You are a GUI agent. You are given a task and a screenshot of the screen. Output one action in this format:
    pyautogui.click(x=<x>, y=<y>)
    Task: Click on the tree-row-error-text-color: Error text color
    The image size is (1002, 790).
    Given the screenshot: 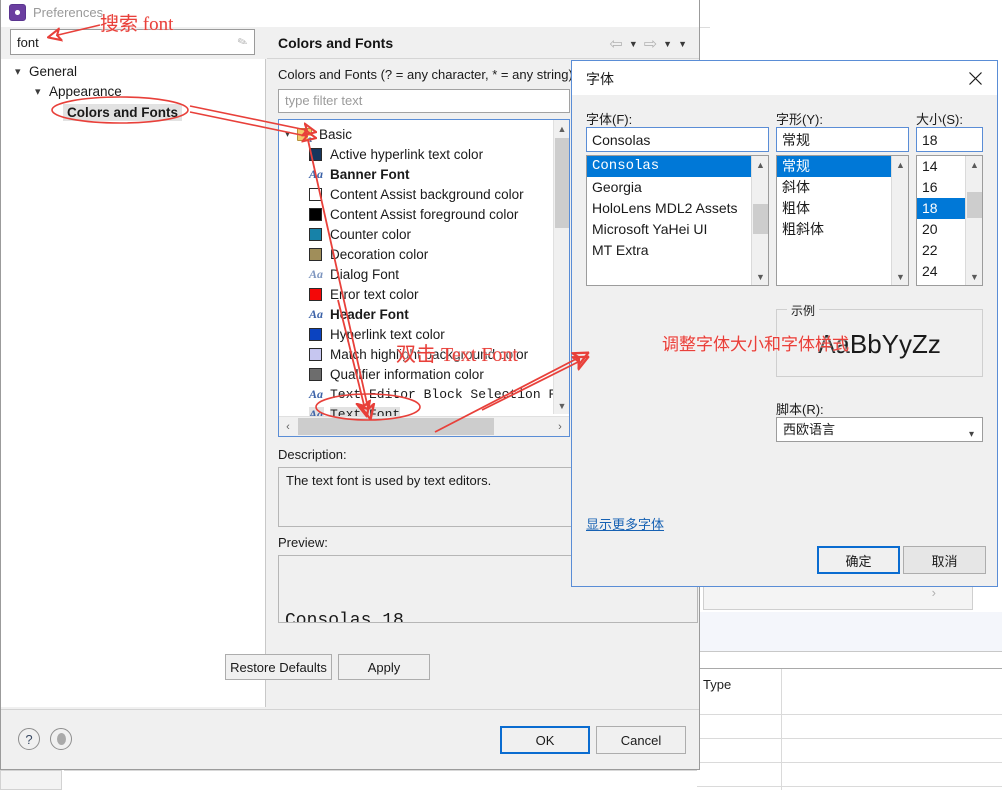 What is the action you would take?
    pyautogui.click(x=364, y=294)
    